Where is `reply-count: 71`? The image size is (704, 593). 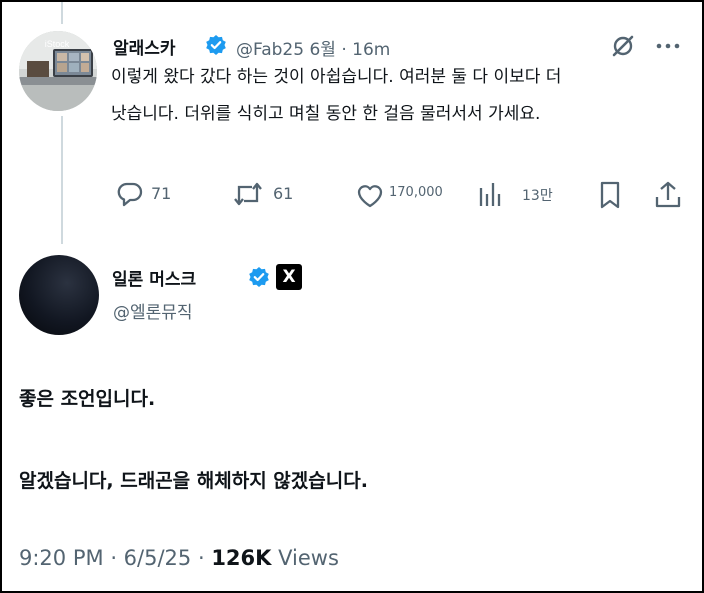 reply-count: 71 is located at coordinates (161, 193).